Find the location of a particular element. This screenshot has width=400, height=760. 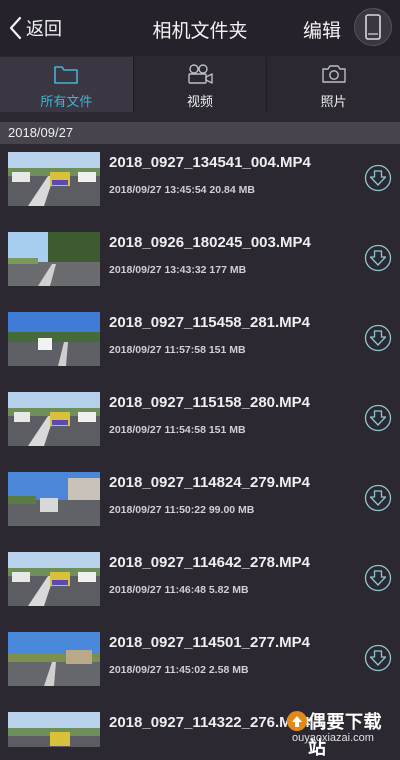

file-name: 2018_0927_114824_279.MP4 is located at coordinates (210, 482).